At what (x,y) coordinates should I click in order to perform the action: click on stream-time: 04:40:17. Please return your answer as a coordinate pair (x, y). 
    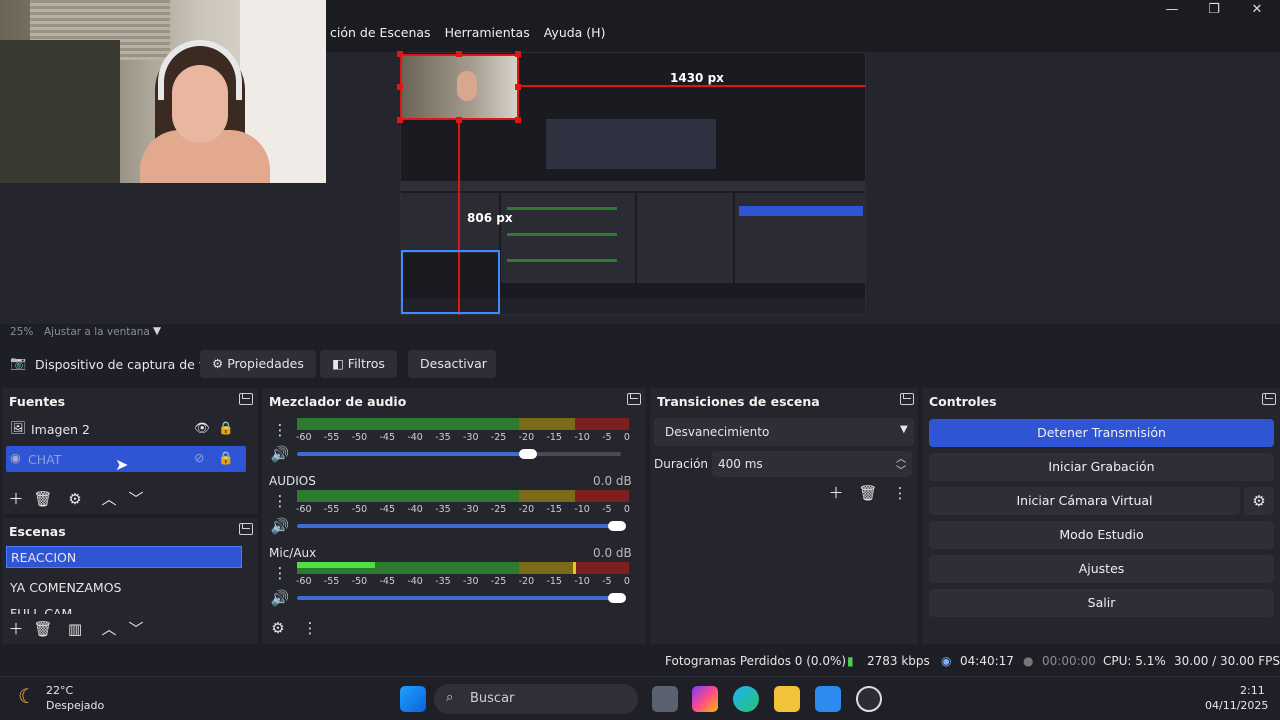
    Looking at the image, I should click on (987, 661).